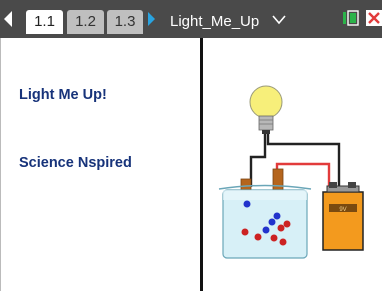 The image size is (382, 291). Describe the element at coordinates (374, 18) in the screenshot. I see `close-icon` at that location.